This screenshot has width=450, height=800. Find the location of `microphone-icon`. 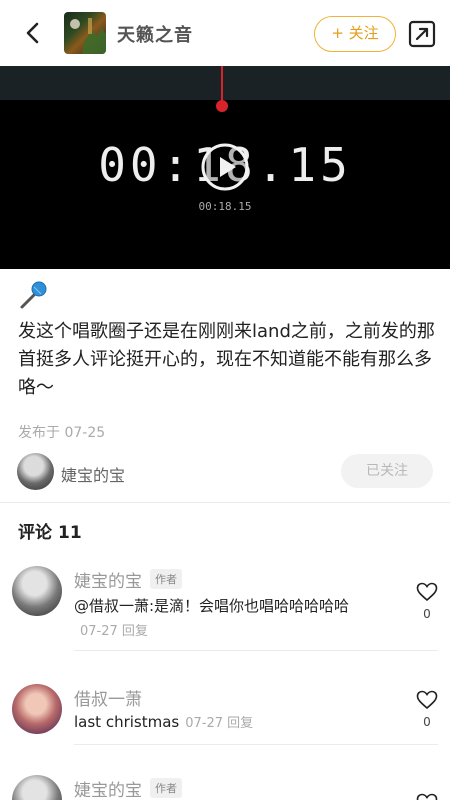

microphone-icon is located at coordinates (33, 295).